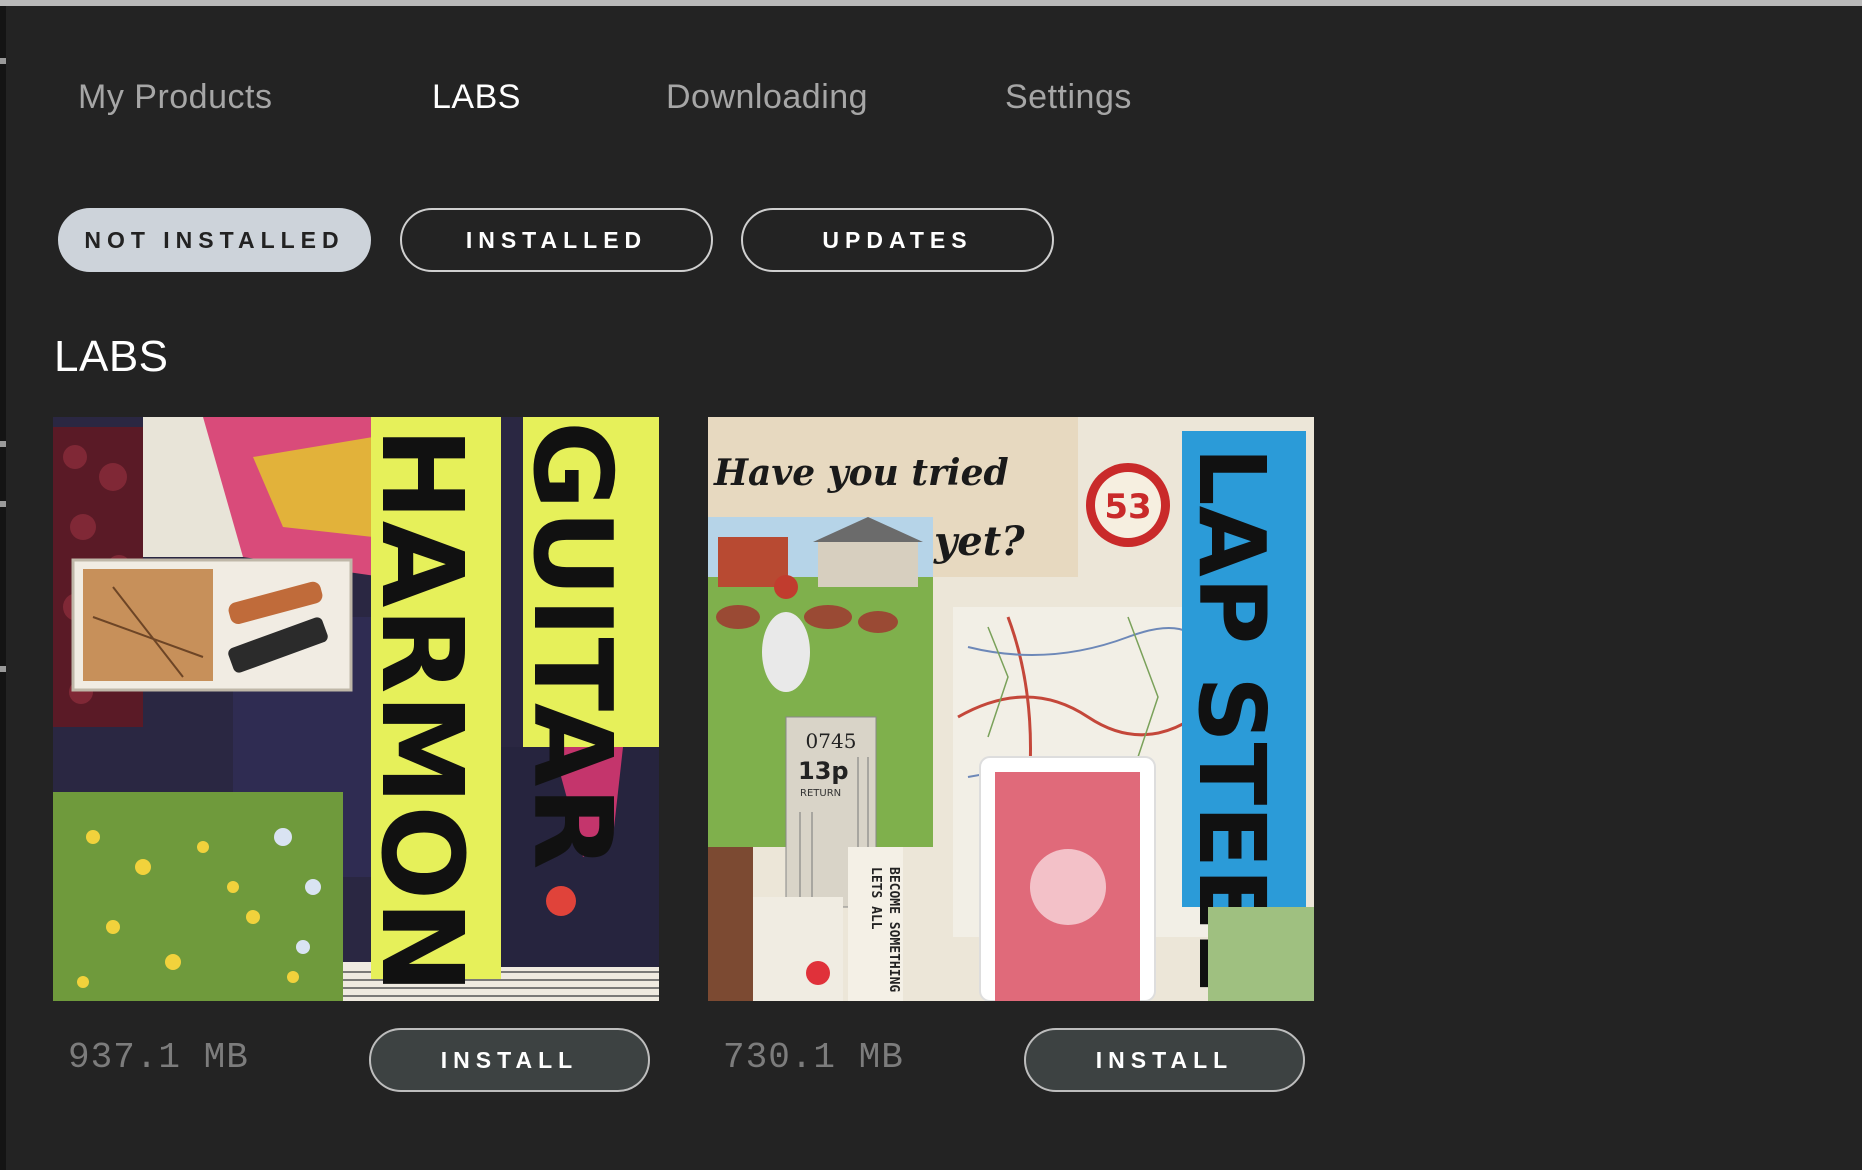 The image size is (1862, 1170). What do you see at coordinates (820, 793) in the screenshot?
I see `ticket-type: RETURN` at bounding box center [820, 793].